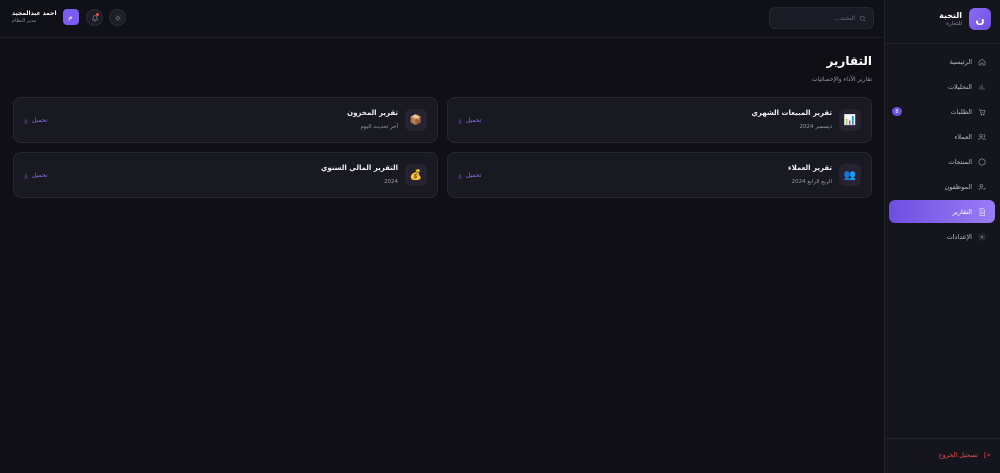 The height and width of the screenshot is (473, 1000). Describe the element at coordinates (897, 111) in the screenshot. I see `orders-count-badge: 8` at that location.